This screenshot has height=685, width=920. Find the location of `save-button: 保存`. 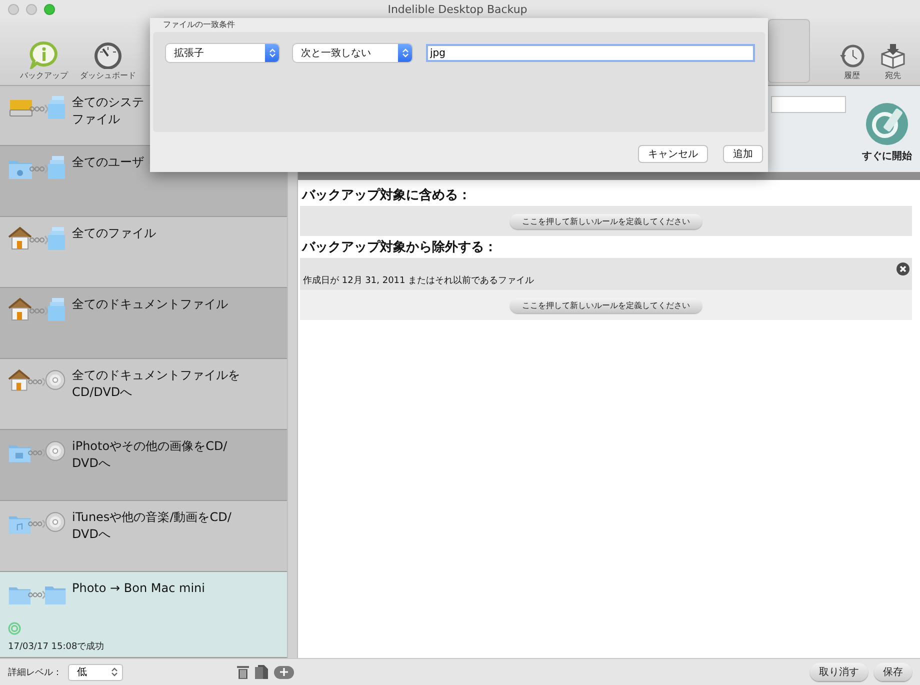

save-button: 保存 is located at coordinates (893, 672).